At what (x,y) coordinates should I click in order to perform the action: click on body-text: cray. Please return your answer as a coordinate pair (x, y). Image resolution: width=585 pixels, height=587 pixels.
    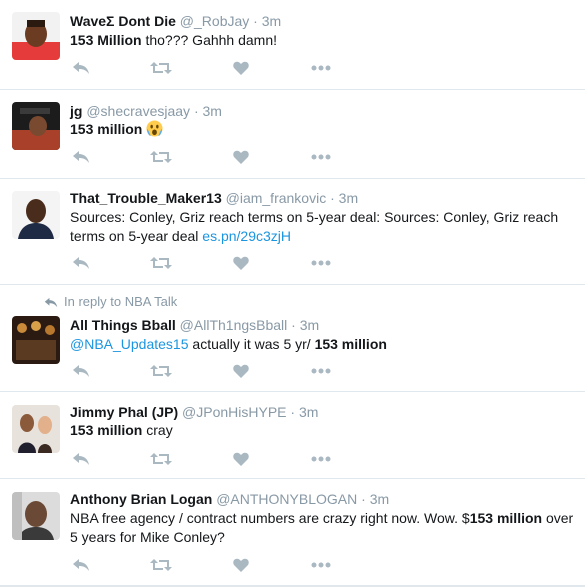
    Looking at the image, I should click on (157, 430).